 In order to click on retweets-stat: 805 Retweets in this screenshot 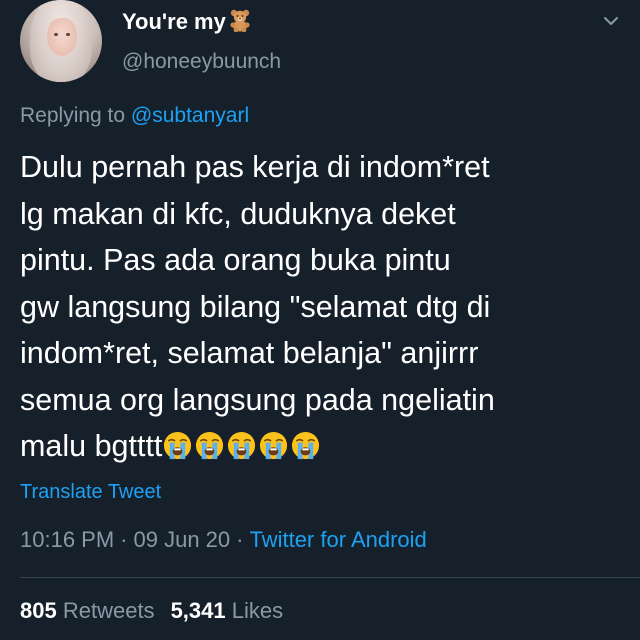, I will do `click(87, 610)`.